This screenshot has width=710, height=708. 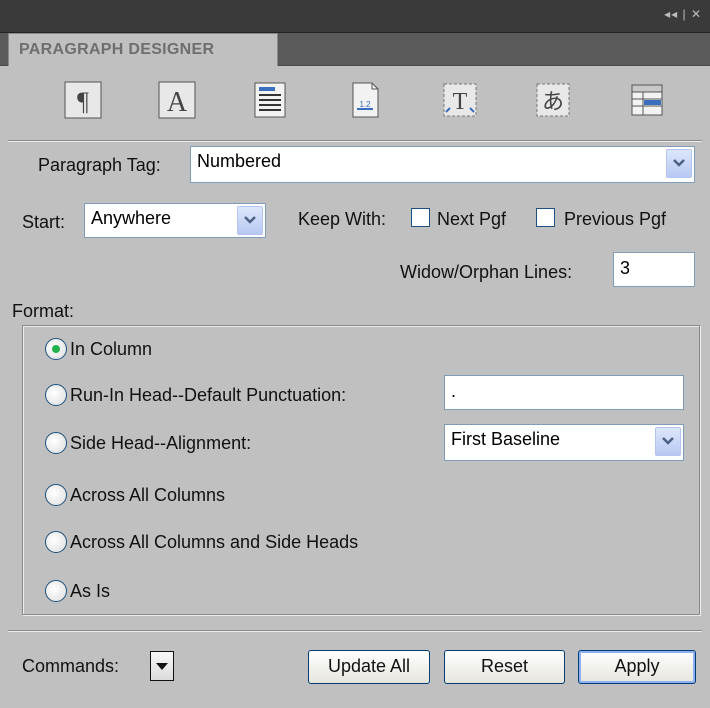 What do you see at coordinates (99, 165) in the screenshot?
I see `paragraph-tag-label: Paragraph Tag:` at bounding box center [99, 165].